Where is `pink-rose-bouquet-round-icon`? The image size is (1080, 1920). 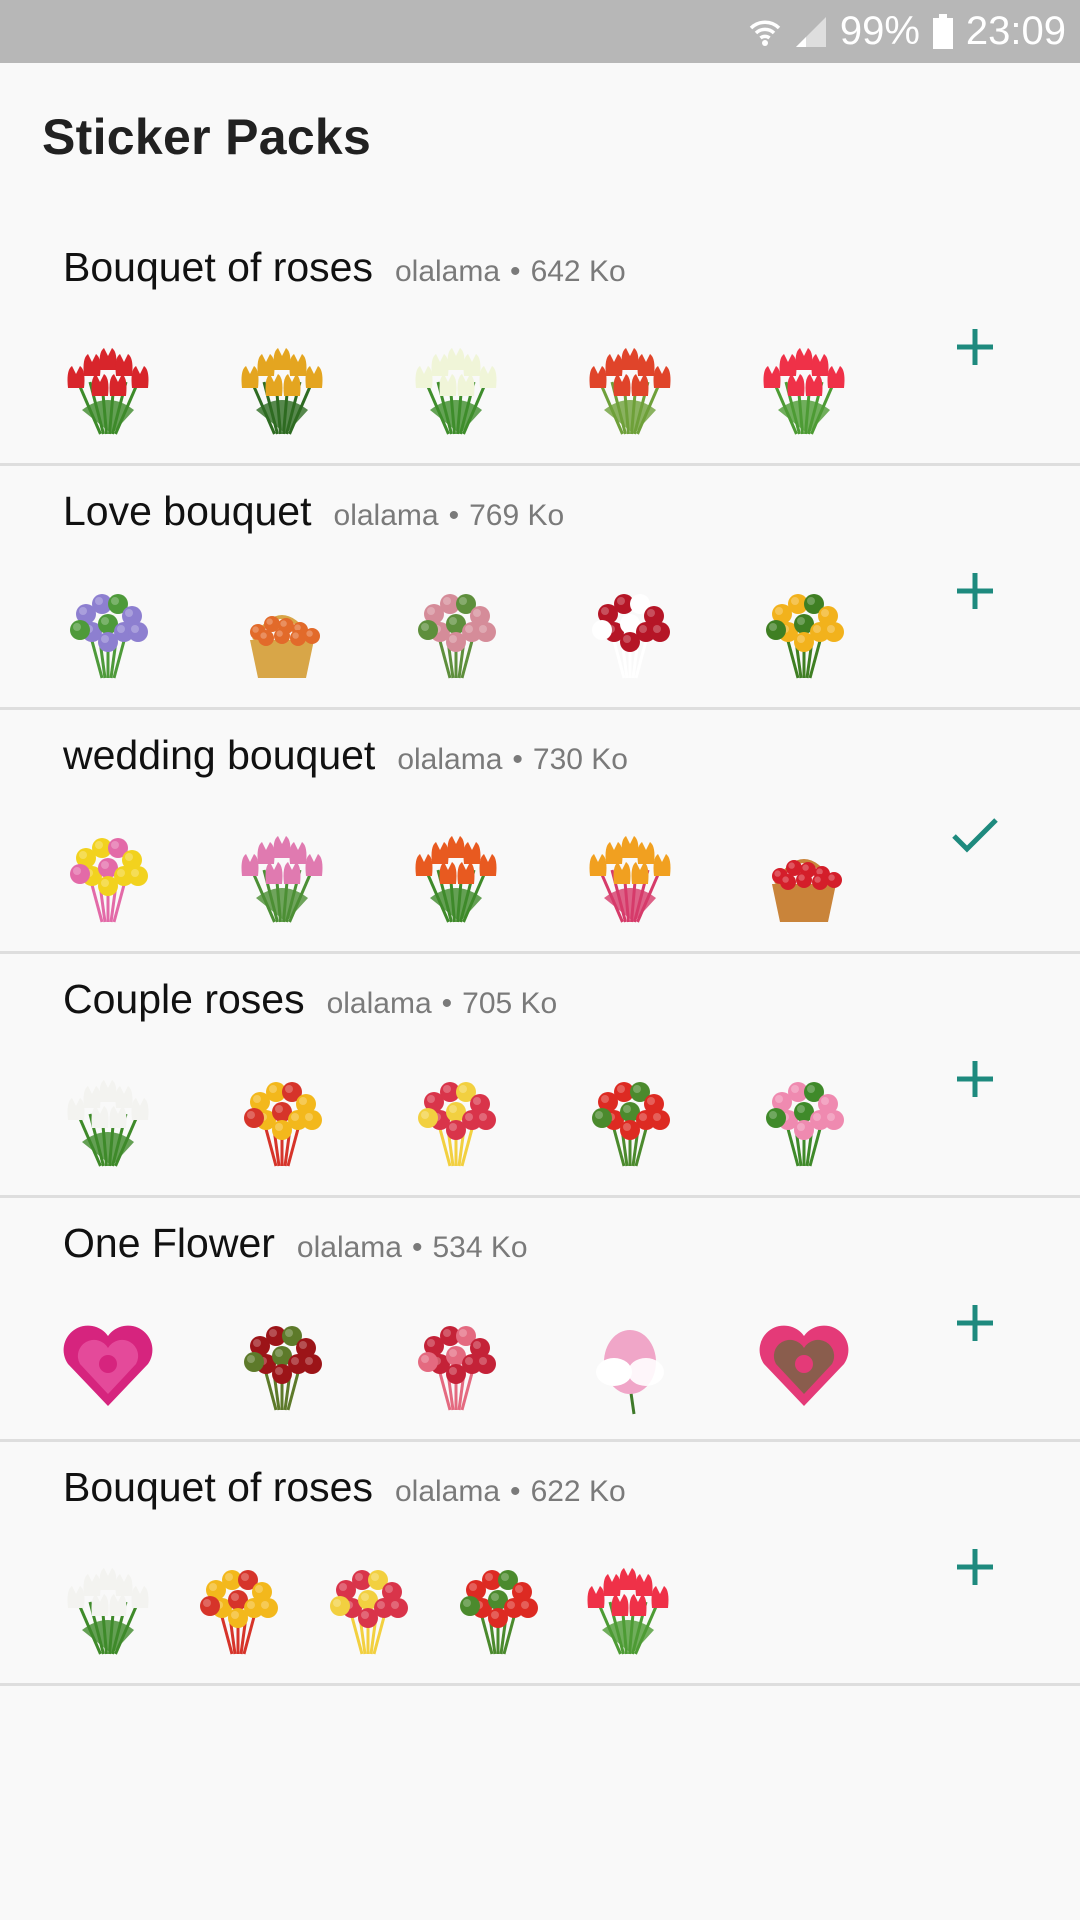
pink-rose-bouquet-round-icon is located at coordinates (804, 1118).